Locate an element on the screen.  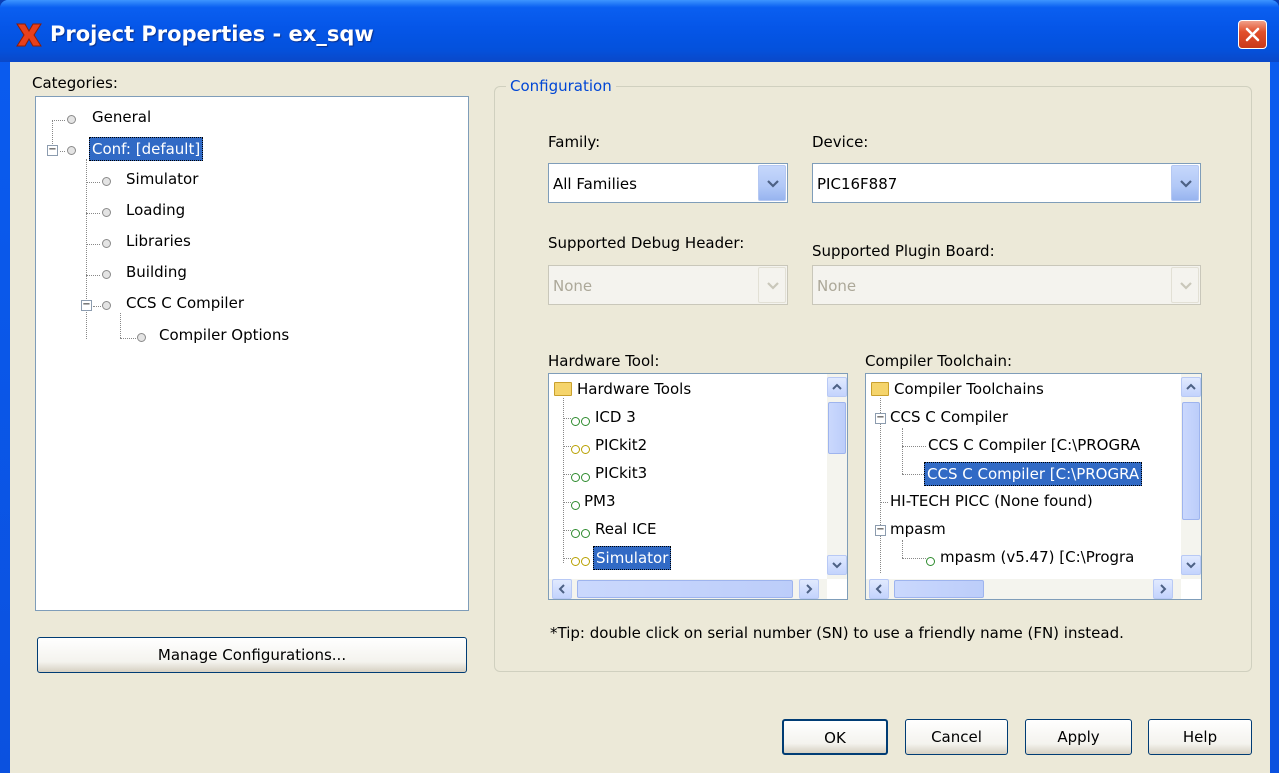
hardware-vscroll is located at coordinates (837, 476).